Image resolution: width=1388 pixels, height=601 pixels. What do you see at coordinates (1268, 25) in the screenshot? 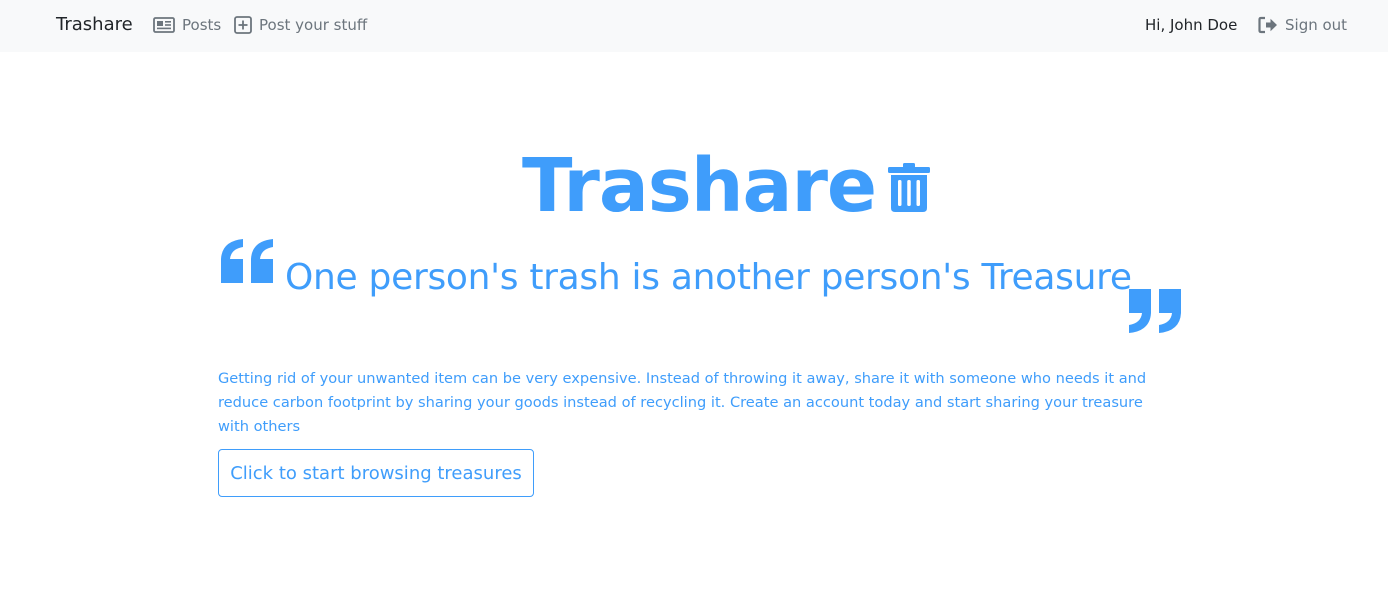
I see `sign-out-icon` at bounding box center [1268, 25].